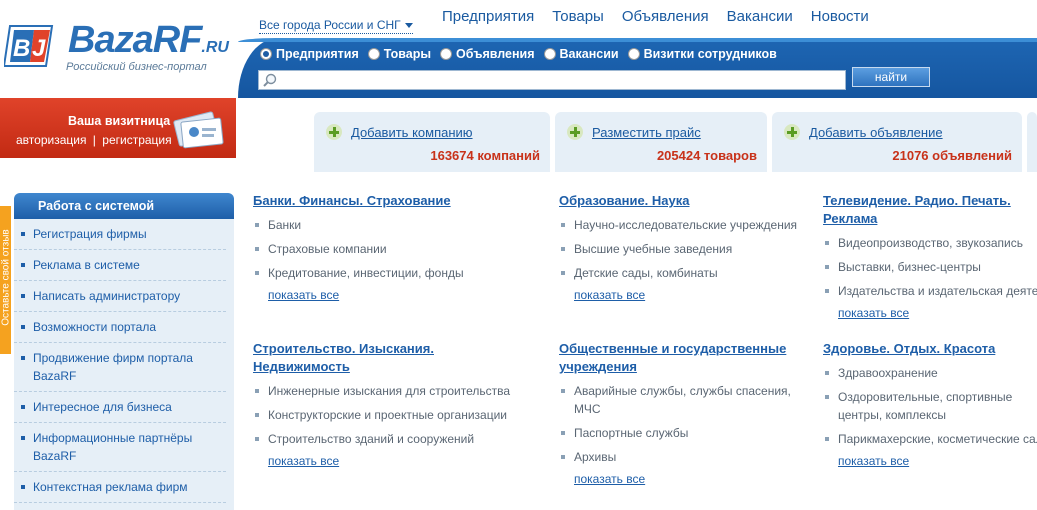 This screenshot has width=1037, height=510. Describe the element at coordinates (689, 273) in the screenshot. I see `list-item: Детские сады, комбинаты` at that location.